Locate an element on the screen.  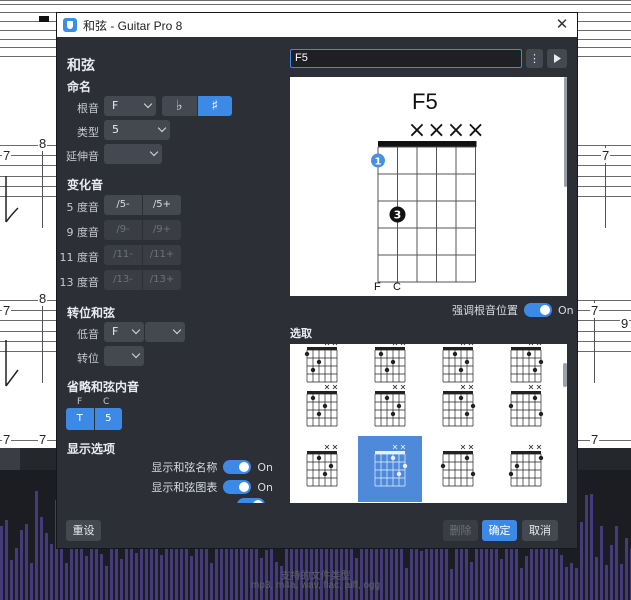
naming-heading: 命名 is located at coordinates (79, 87).